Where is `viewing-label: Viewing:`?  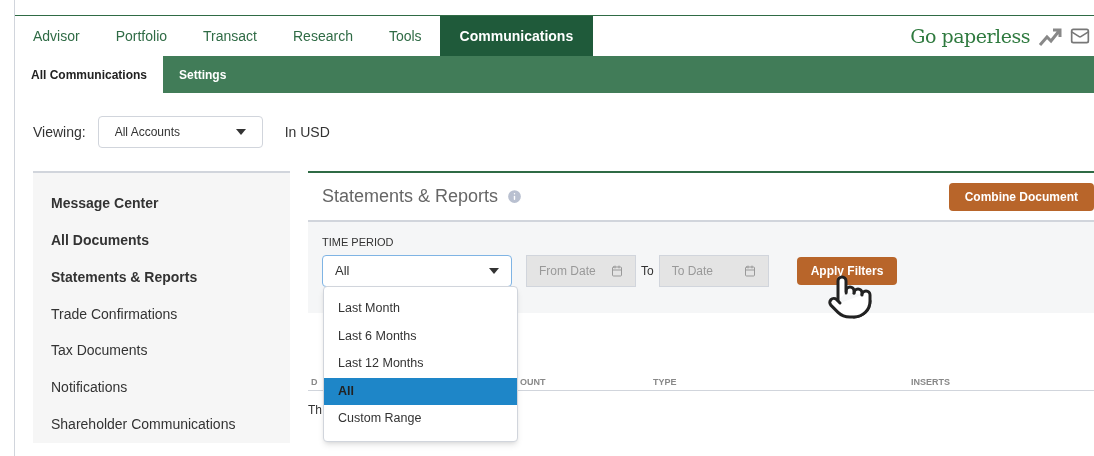
viewing-label: Viewing: is located at coordinates (59, 132).